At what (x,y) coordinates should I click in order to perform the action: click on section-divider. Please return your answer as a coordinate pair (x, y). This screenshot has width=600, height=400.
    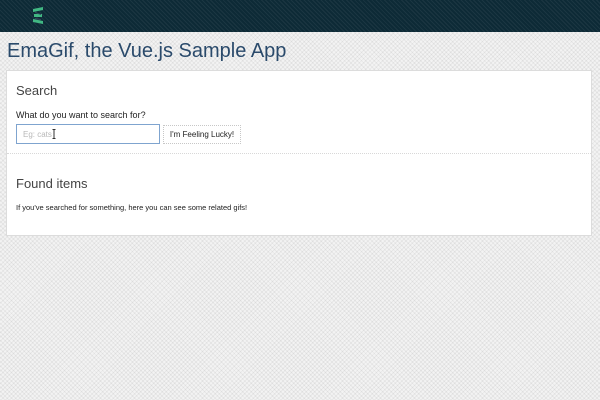
    Looking at the image, I should click on (299, 153).